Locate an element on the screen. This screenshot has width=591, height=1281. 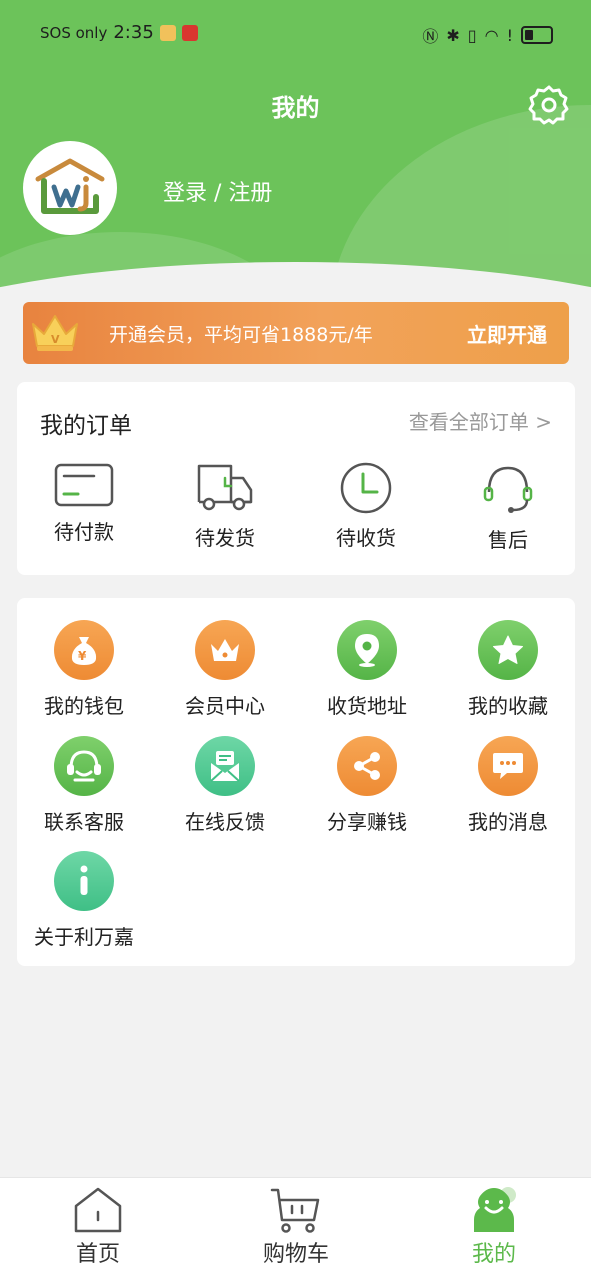
message-icon is located at coordinates (508, 766).